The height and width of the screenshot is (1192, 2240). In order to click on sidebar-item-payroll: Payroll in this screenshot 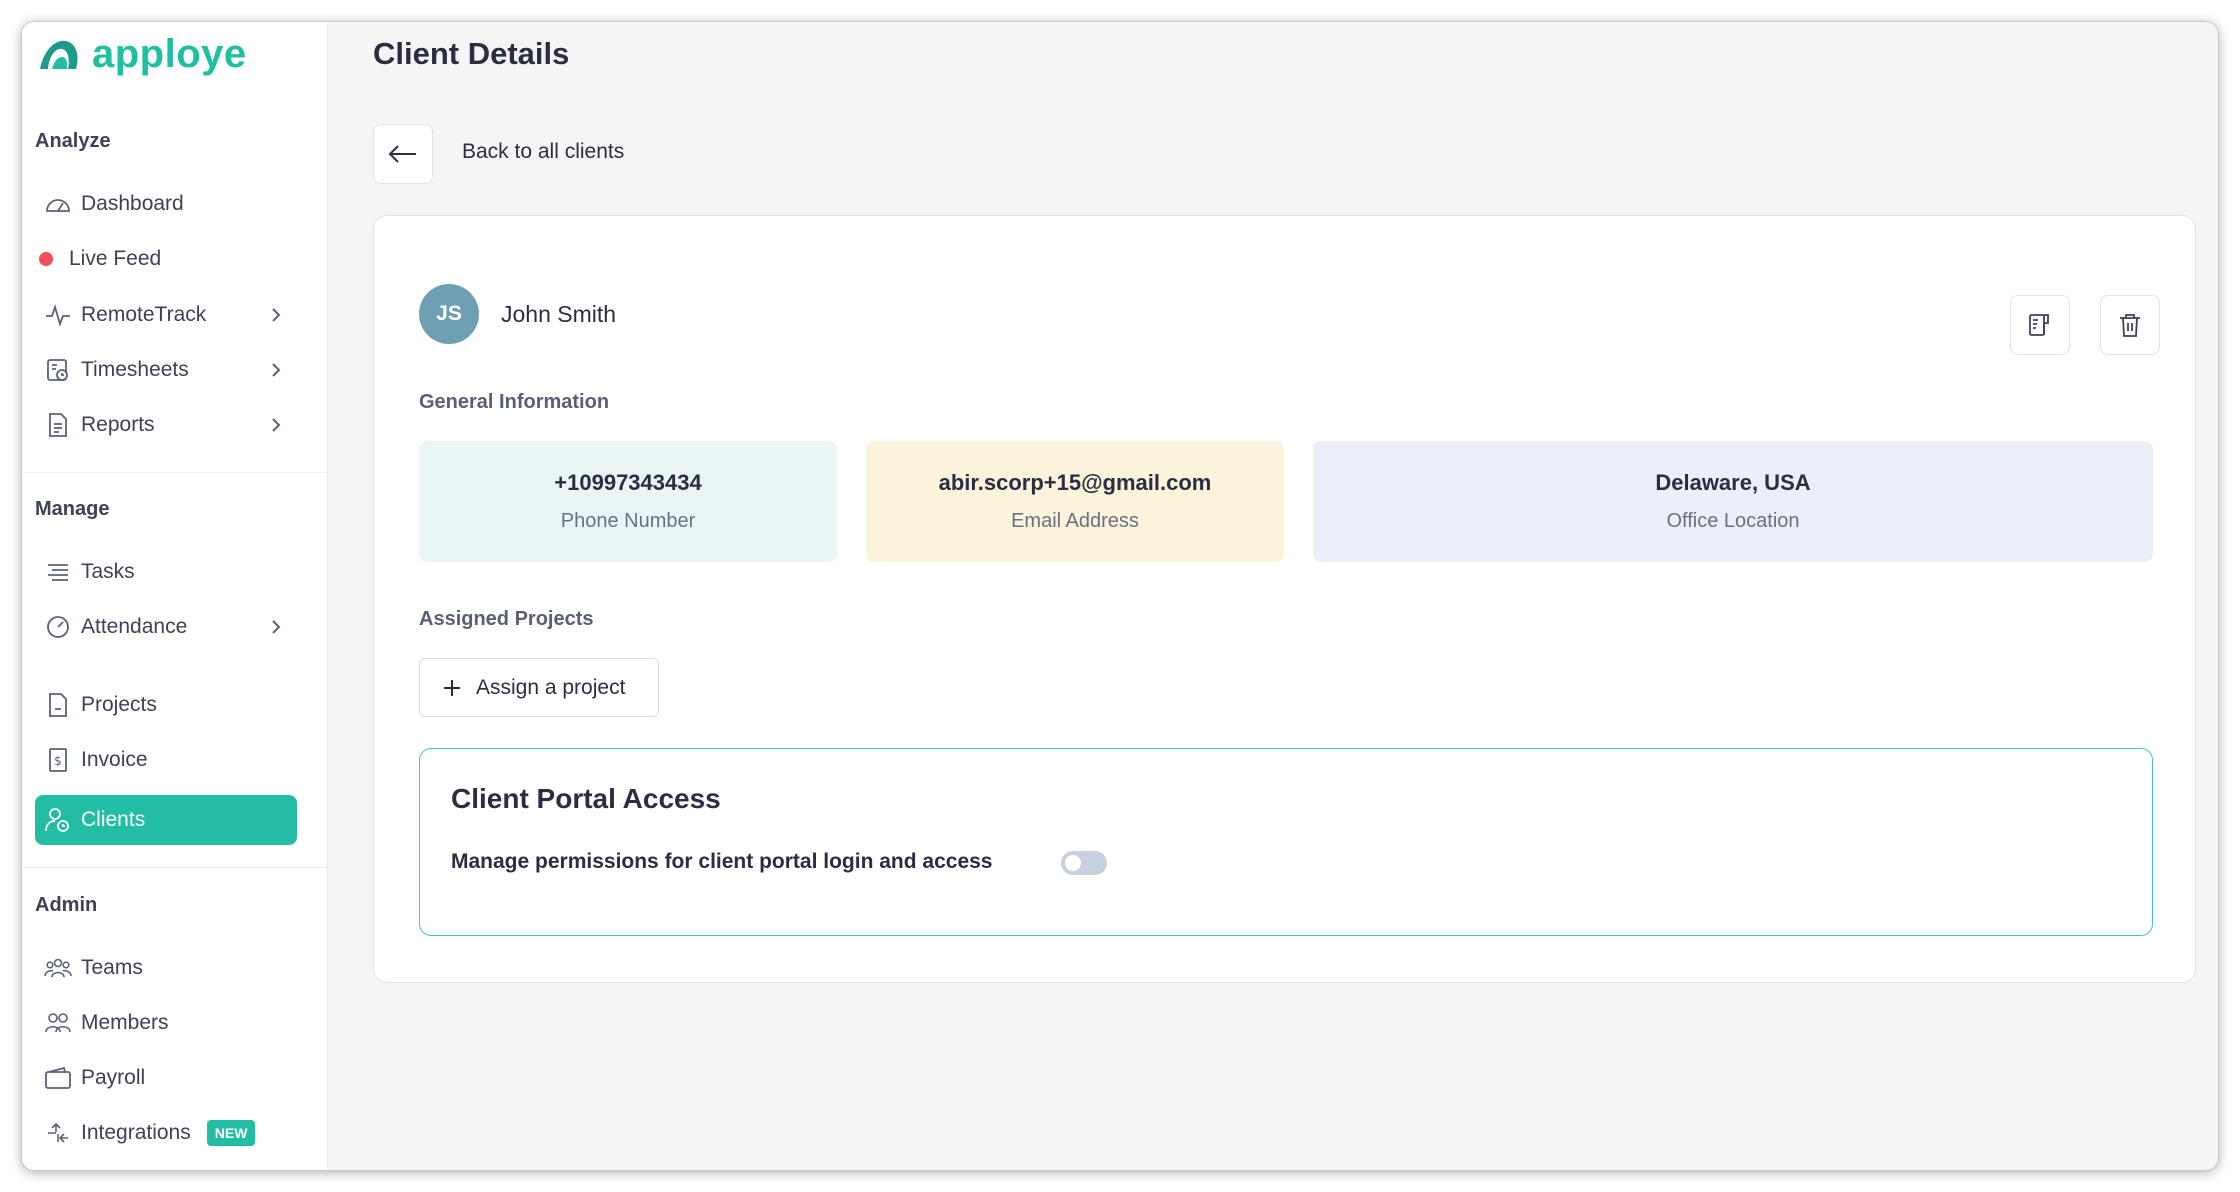, I will do `click(166, 1078)`.